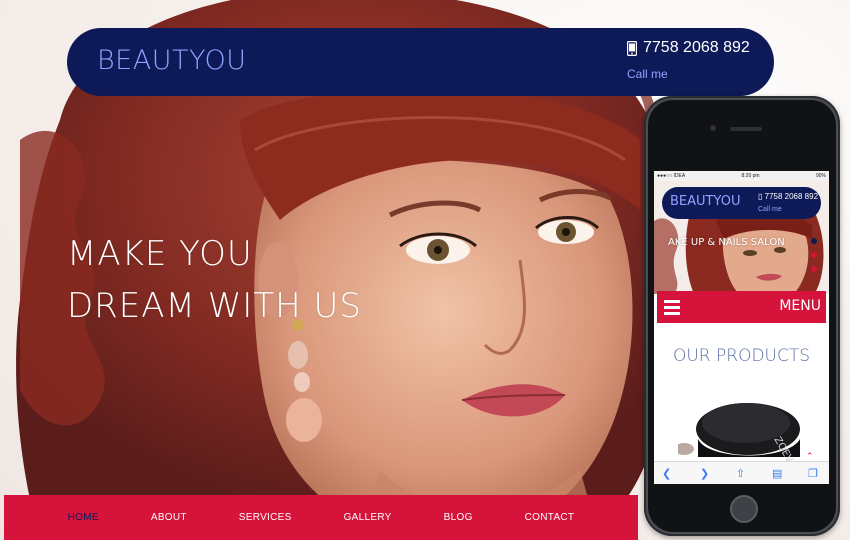 Image resolution: width=850 pixels, height=540 pixels. What do you see at coordinates (741, 203) in the screenshot?
I see `mobile-header-bar: BEAUTYOU ▯ 7758 2068 892 Call me` at bounding box center [741, 203].